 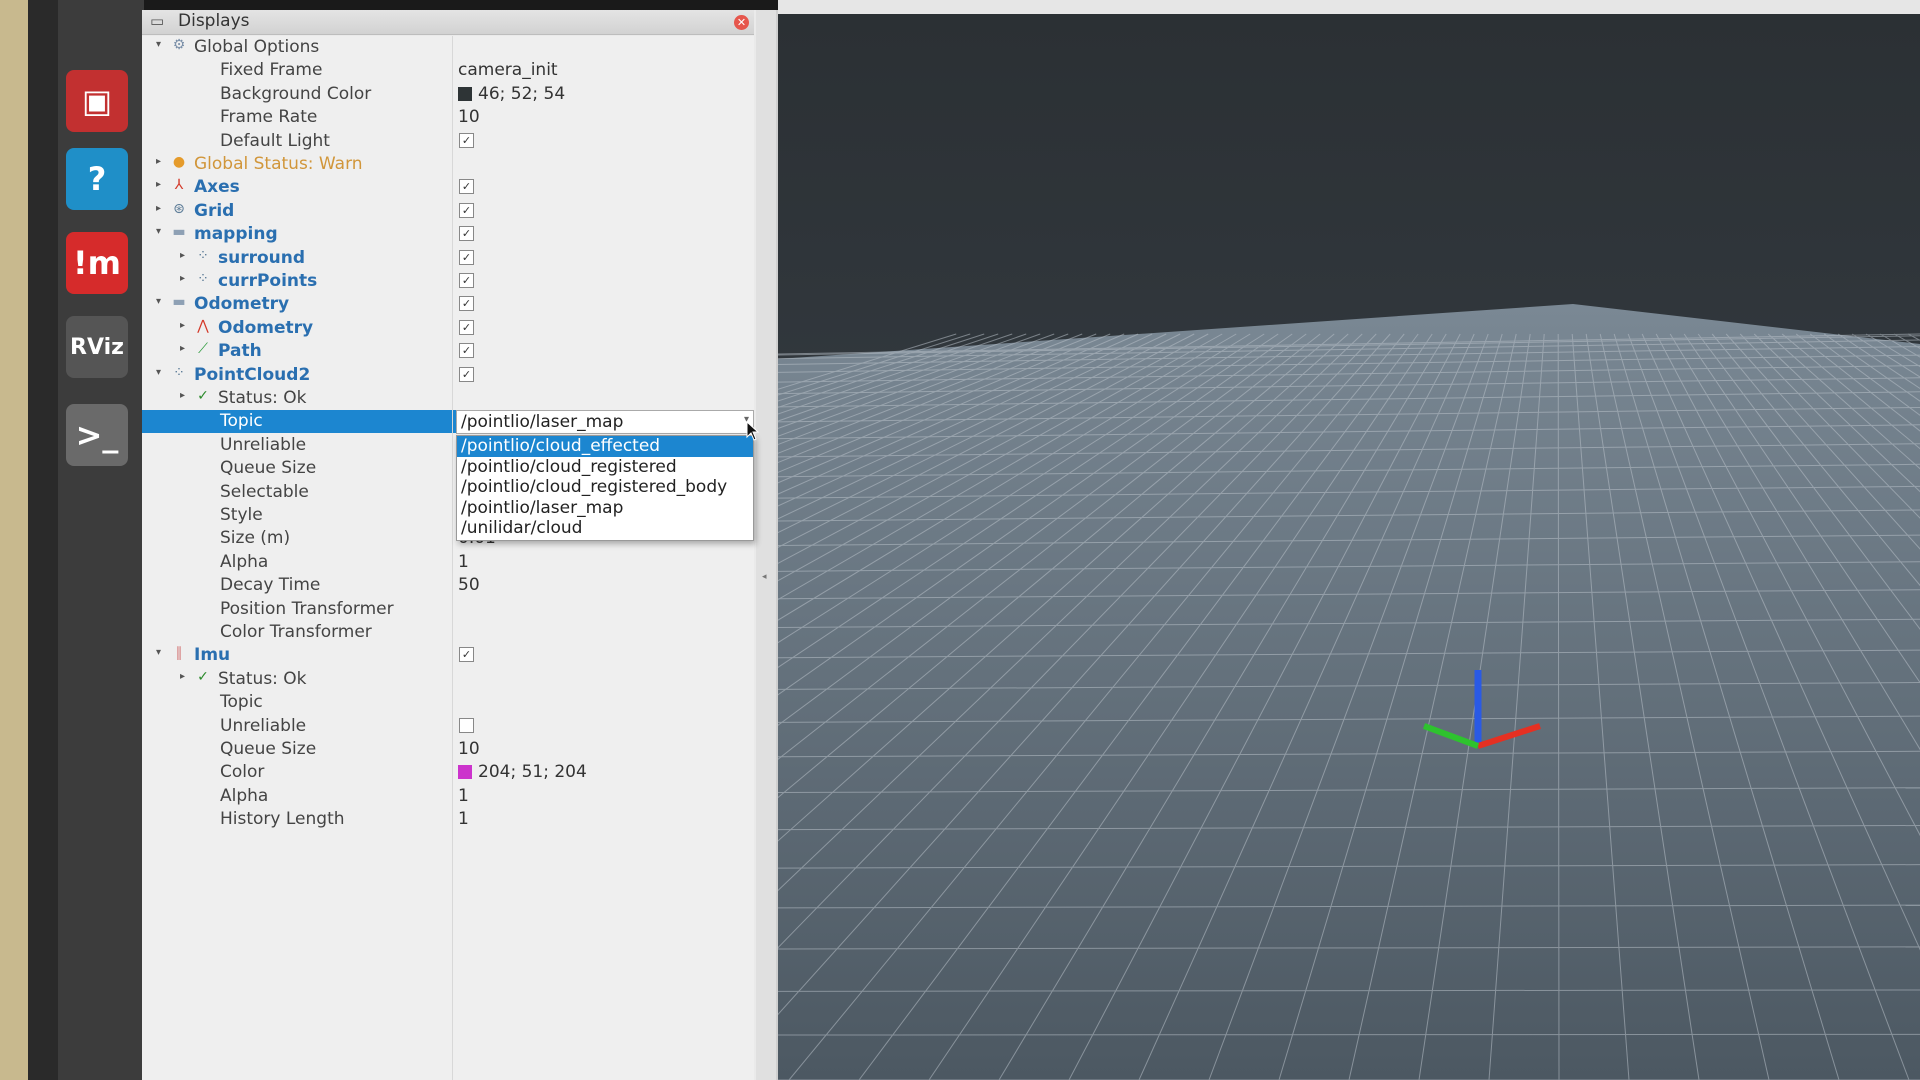 What do you see at coordinates (448, 819) in the screenshot?
I see `tree-row-history-length: History Length 1` at bounding box center [448, 819].